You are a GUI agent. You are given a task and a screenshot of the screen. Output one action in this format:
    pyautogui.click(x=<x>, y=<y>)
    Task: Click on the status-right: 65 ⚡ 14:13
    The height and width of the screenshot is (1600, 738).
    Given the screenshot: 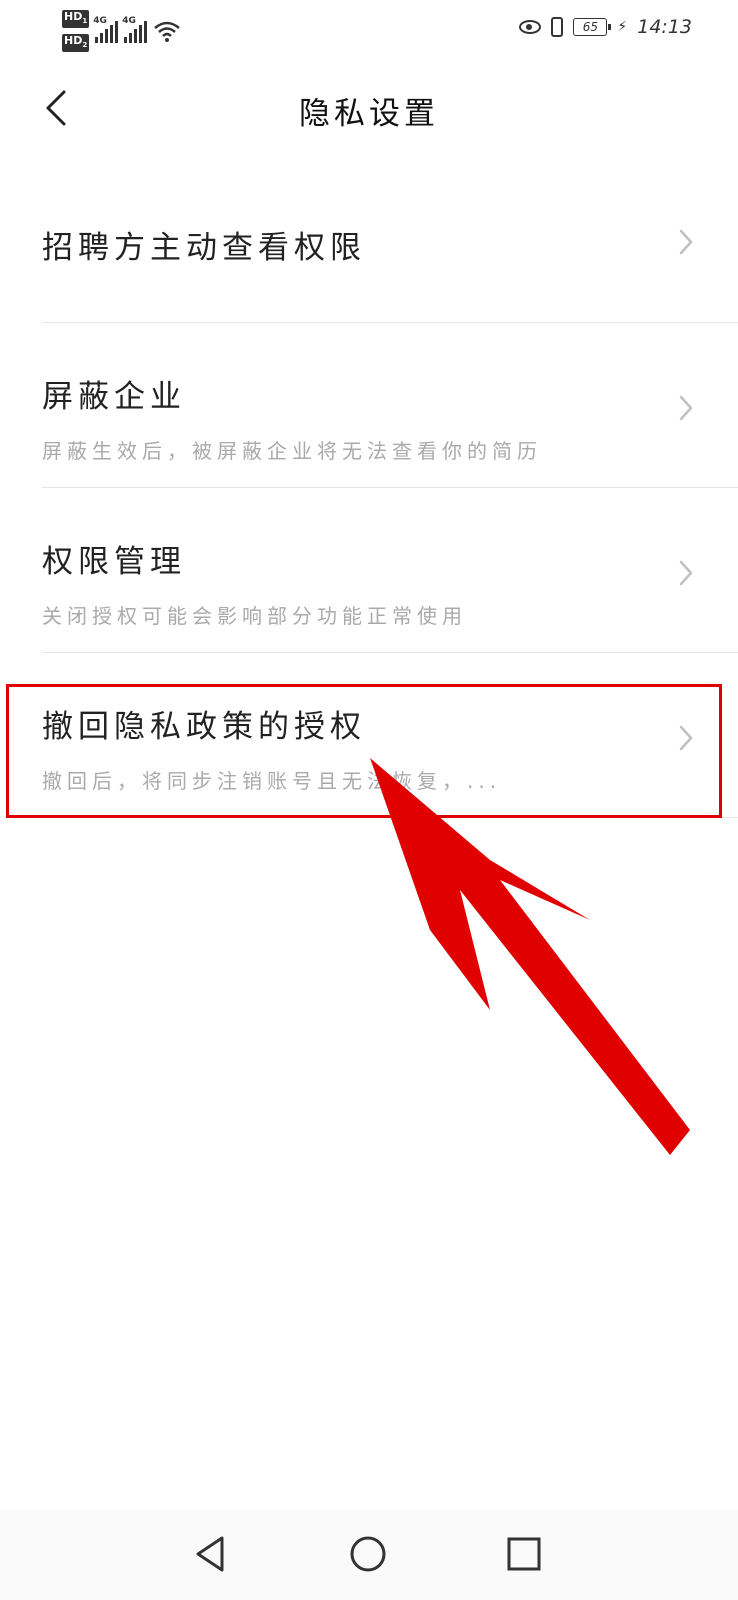 What is the action you would take?
    pyautogui.click(x=605, y=27)
    